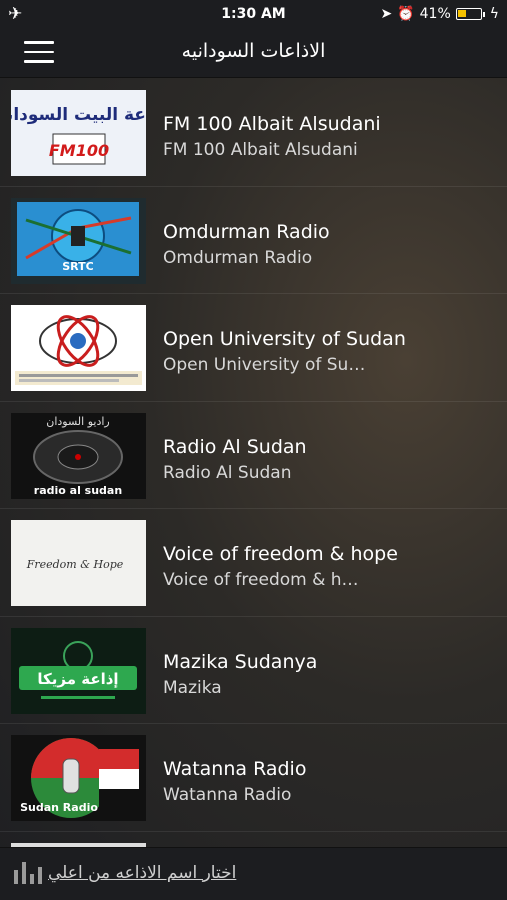 Image resolution: width=507 pixels, height=900 pixels. What do you see at coordinates (78, 133) in the screenshot?
I see `station-logo-fm100: إذاعة البيت السوداني FM100` at bounding box center [78, 133].